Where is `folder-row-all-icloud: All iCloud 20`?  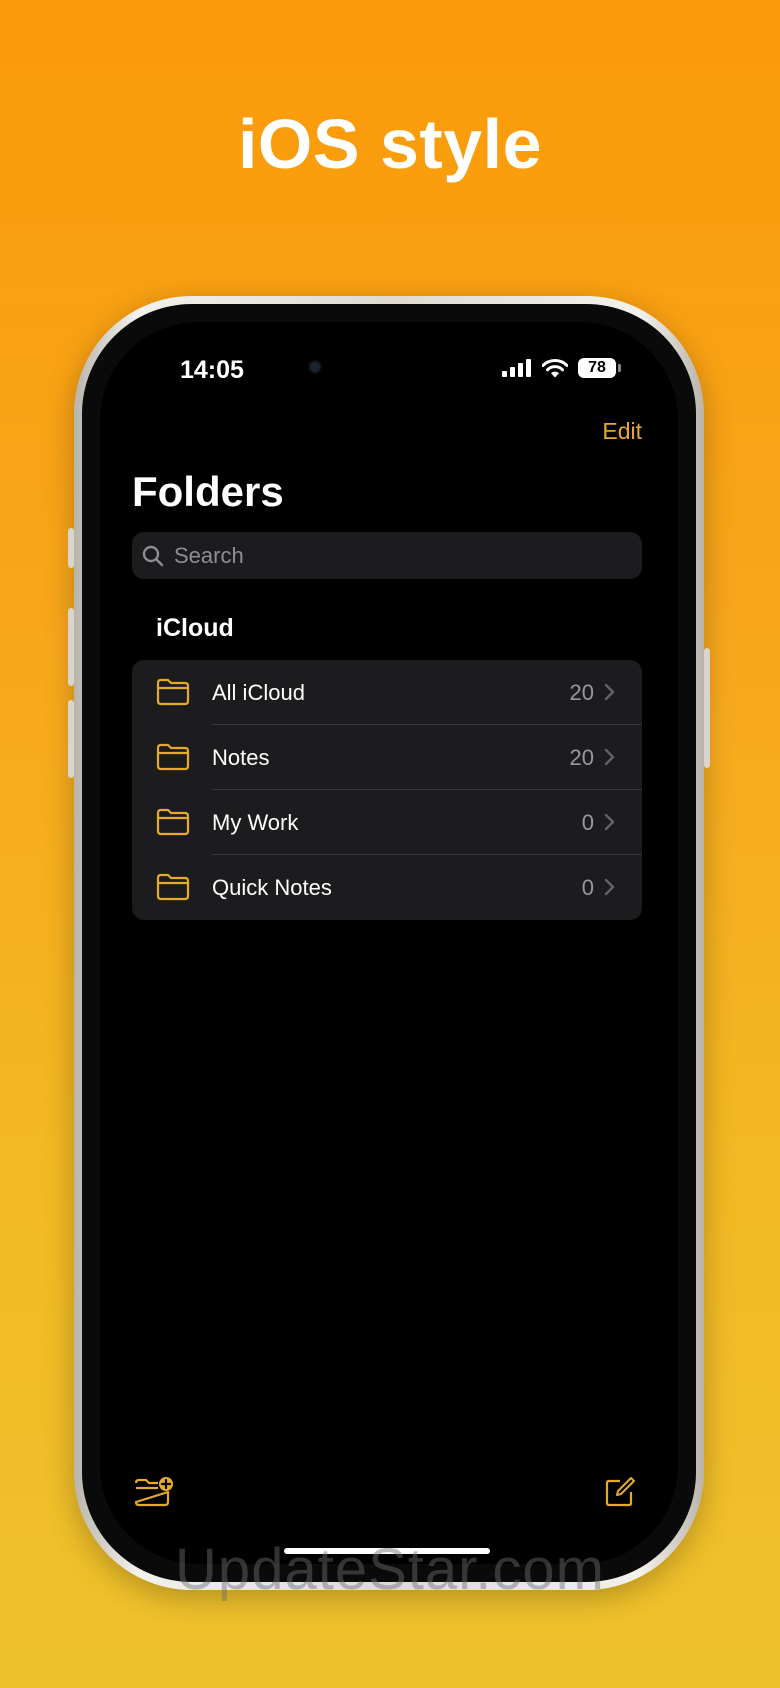
folder-row-all-icloud: All iCloud 20 is located at coordinates (387, 692).